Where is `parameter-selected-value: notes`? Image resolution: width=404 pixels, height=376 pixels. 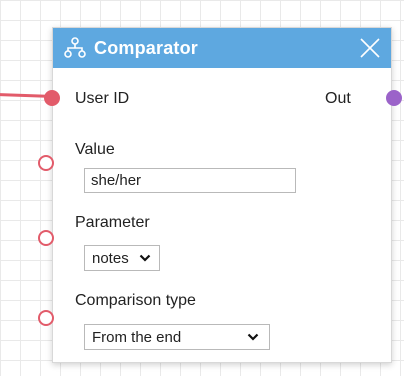
parameter-selected-value: notes is located at coordinates (110, 258).